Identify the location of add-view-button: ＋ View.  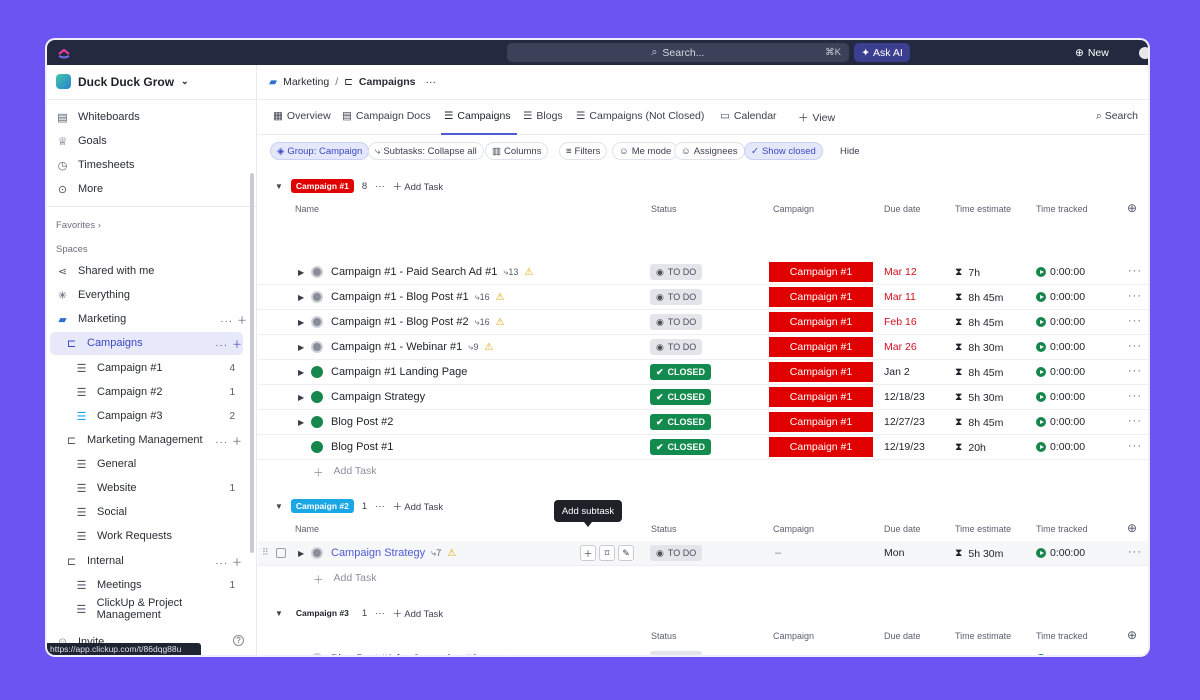
(816, 117).